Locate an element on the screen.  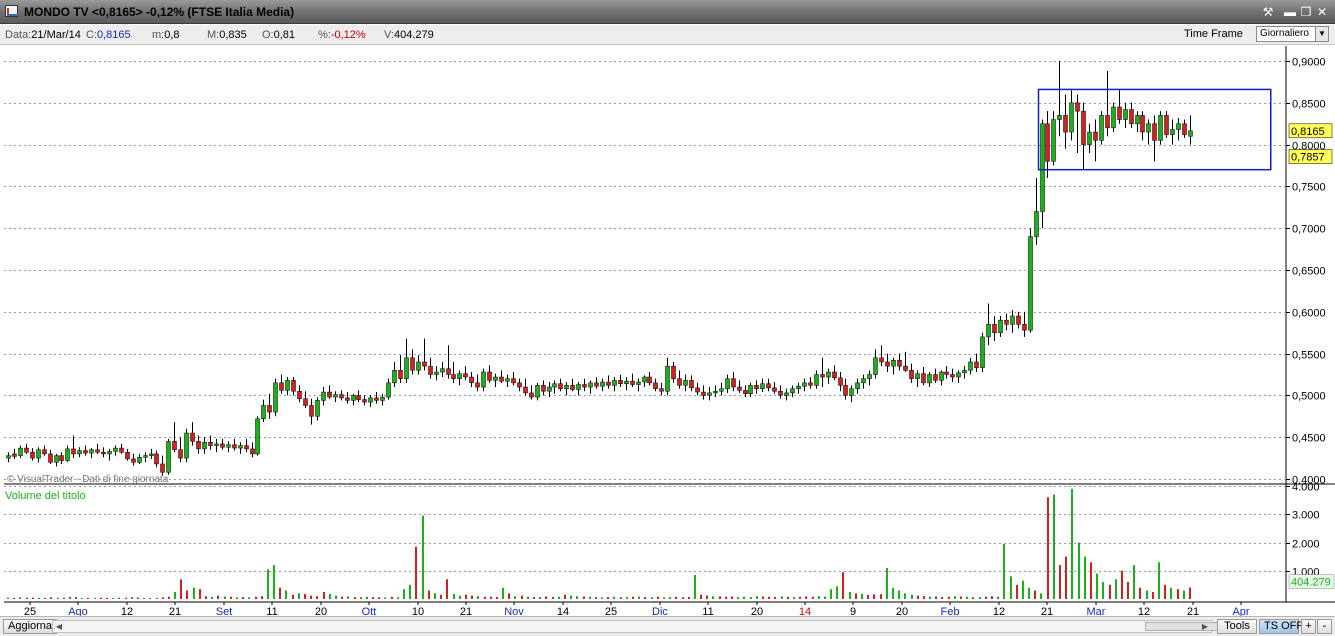
last-volume-badge-text: 404.279 is located at coordinates (1311, 583).